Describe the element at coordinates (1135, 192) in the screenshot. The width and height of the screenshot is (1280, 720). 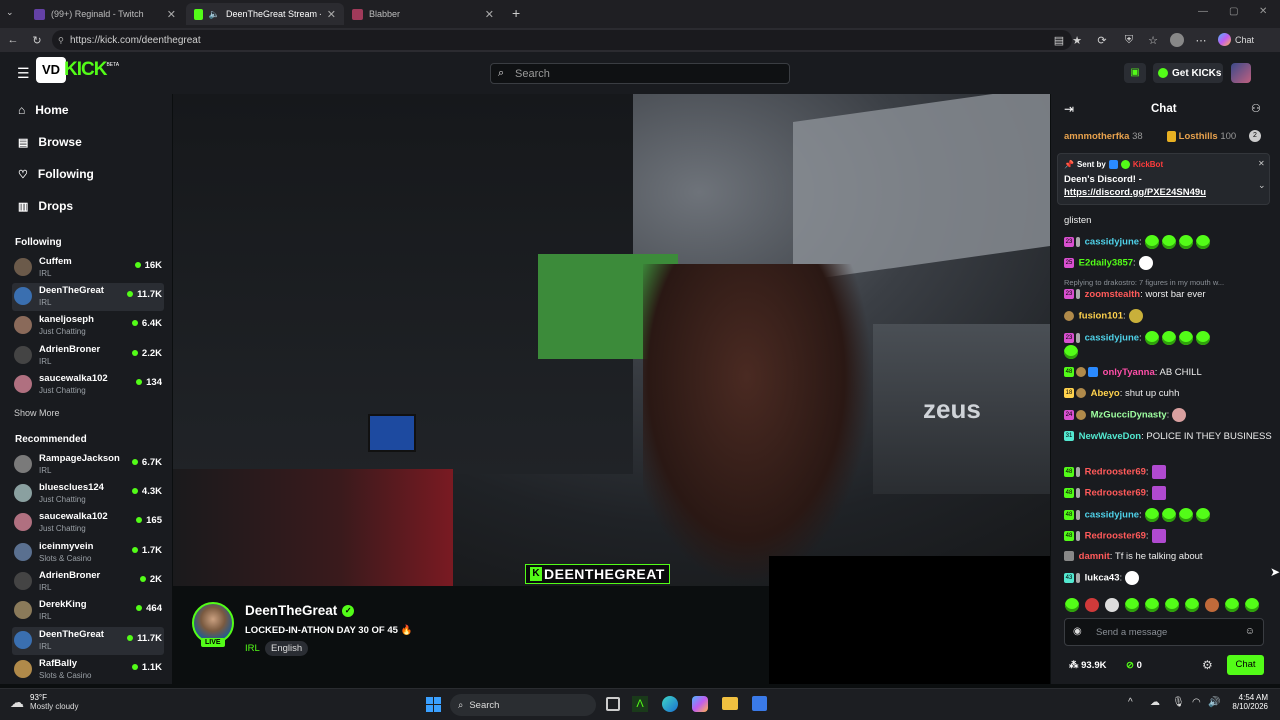
I see `discord-link: https://discord.gg/PXE24SN49u` at that location.